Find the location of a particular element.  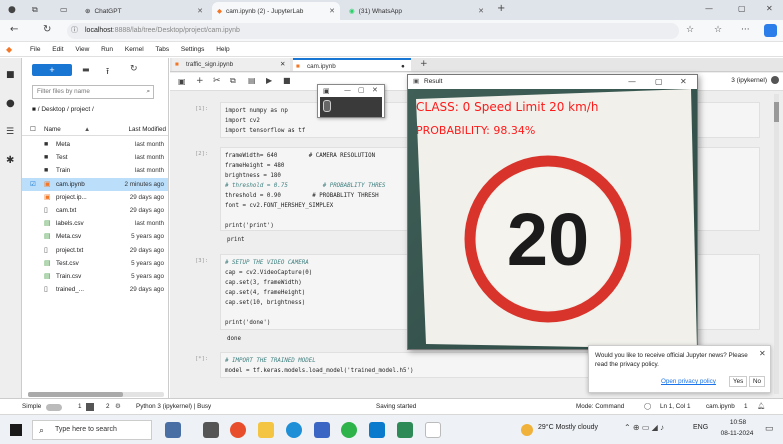

new-tab-button: + is located at coordinates (501, 8).